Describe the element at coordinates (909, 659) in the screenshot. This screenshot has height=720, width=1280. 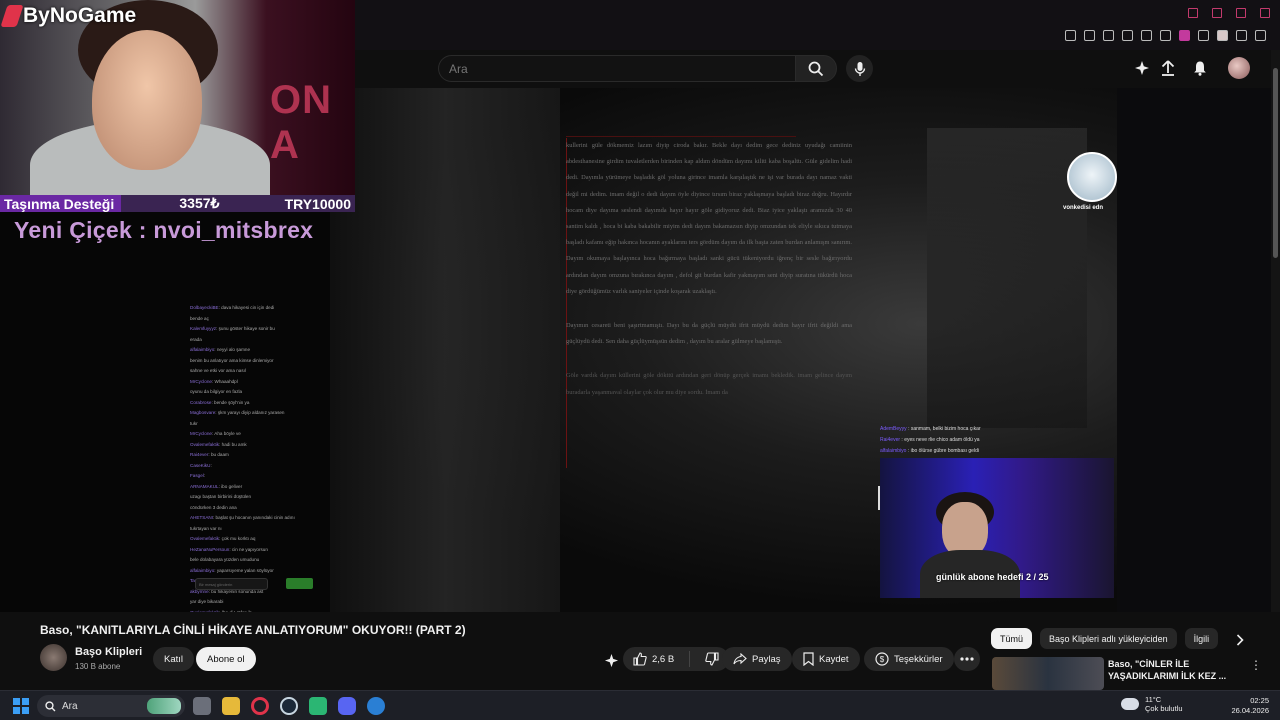
I see `thanks-button: $ Teşekkürler` at that location.